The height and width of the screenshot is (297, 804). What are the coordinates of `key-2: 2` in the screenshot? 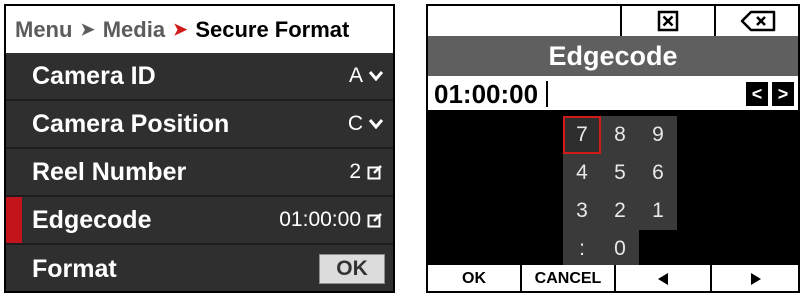 It's located at (620, 211).